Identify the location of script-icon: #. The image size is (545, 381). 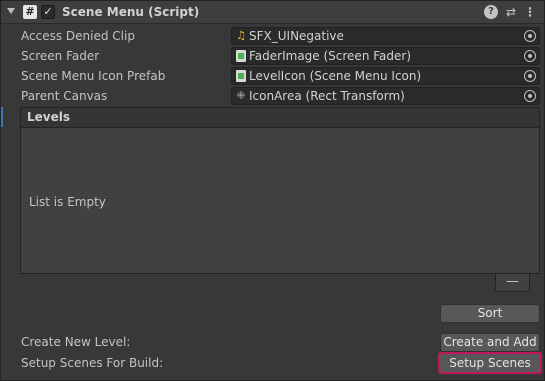
(30, 12).